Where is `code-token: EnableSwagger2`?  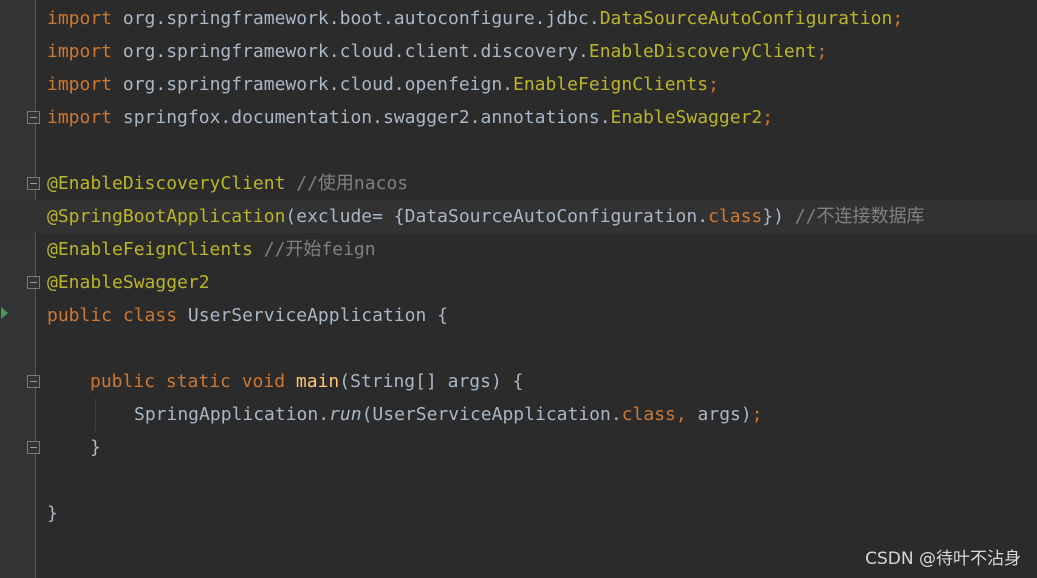
code-token: EnableSwagger2 is located at coordinates (686, 117).